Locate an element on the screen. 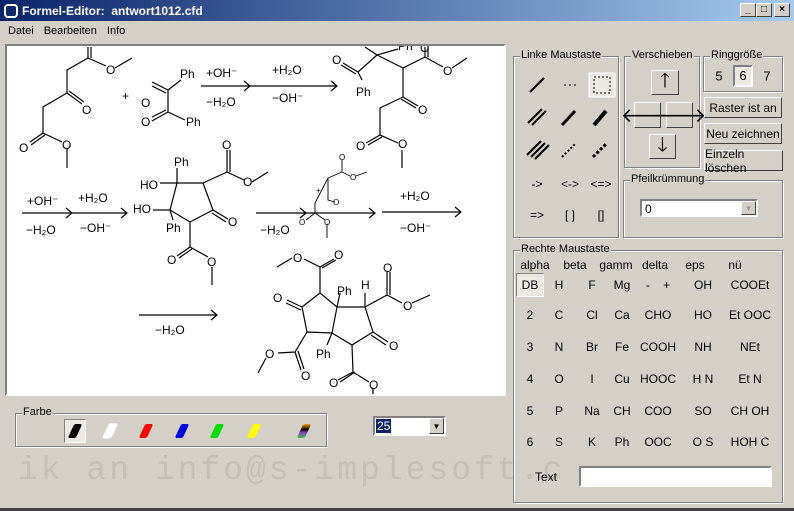  atom-button: P is located at coordinates (559, 411).